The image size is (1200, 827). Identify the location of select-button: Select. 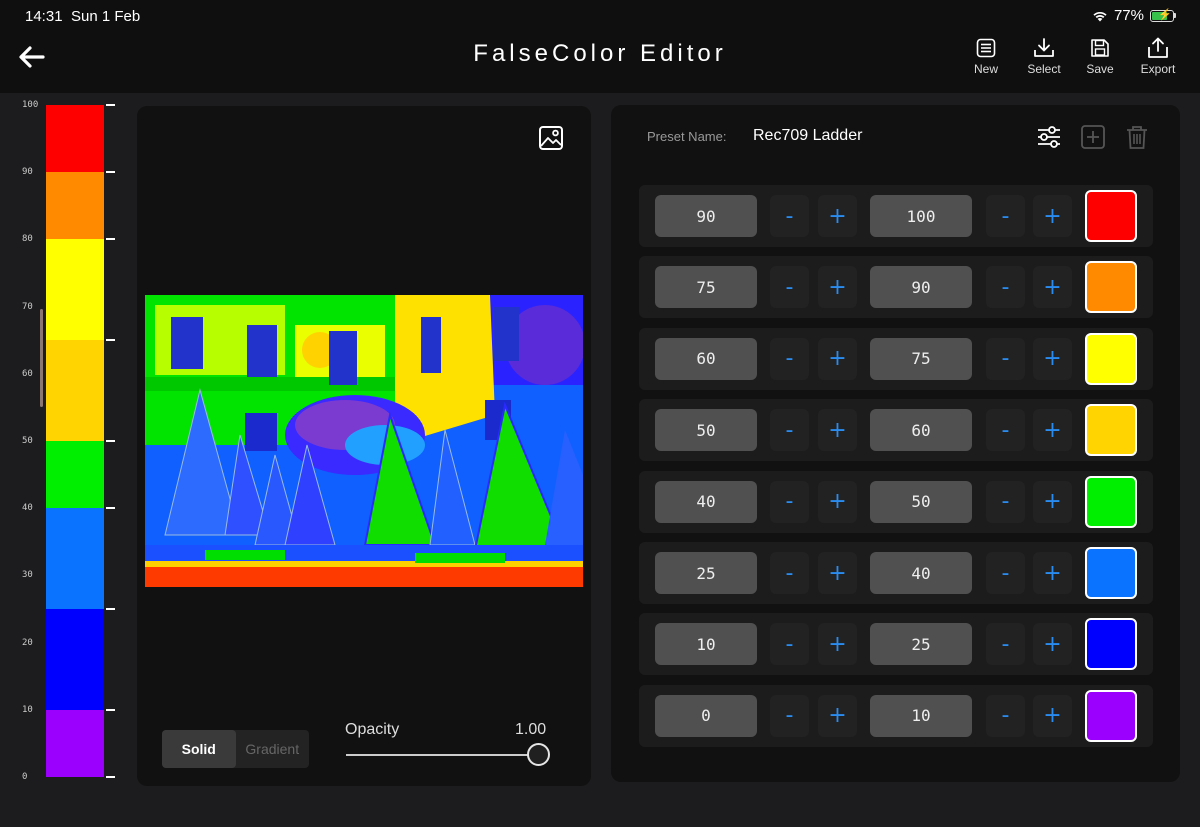
(1044, 56).